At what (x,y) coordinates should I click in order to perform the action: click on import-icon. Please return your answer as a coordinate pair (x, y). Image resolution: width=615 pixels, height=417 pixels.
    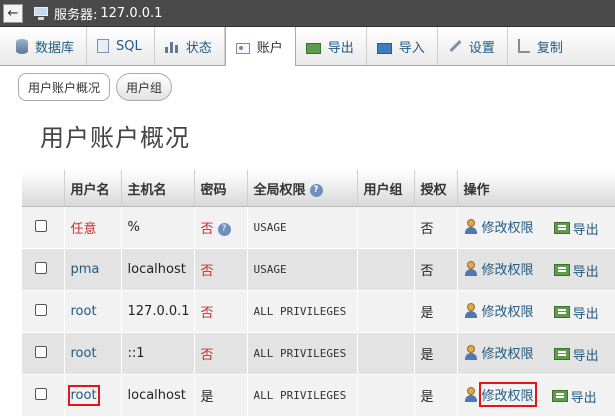
    Looking at the image, I should click on (384, 48).